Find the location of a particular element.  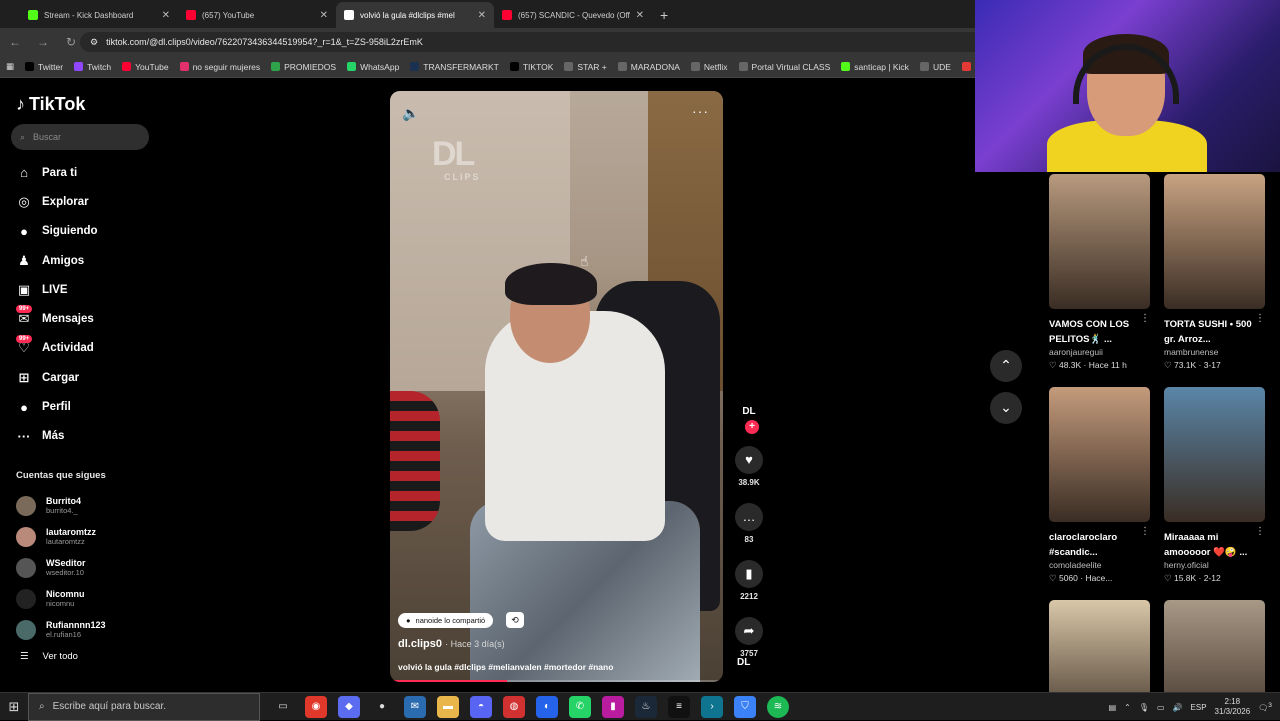

following-account: WSeditor wseditor.10 is located at coordinates (61, 567).